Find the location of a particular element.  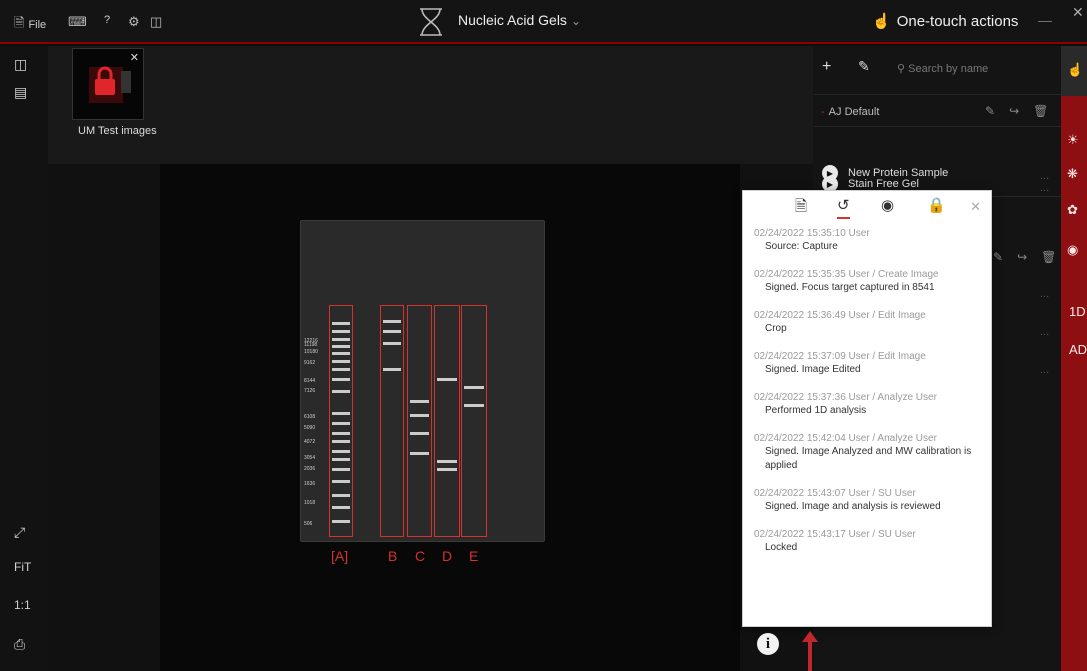

history-entry-meta: 02/24/2022 15:43:17 User / SU User is located at coordinates (835, 534).